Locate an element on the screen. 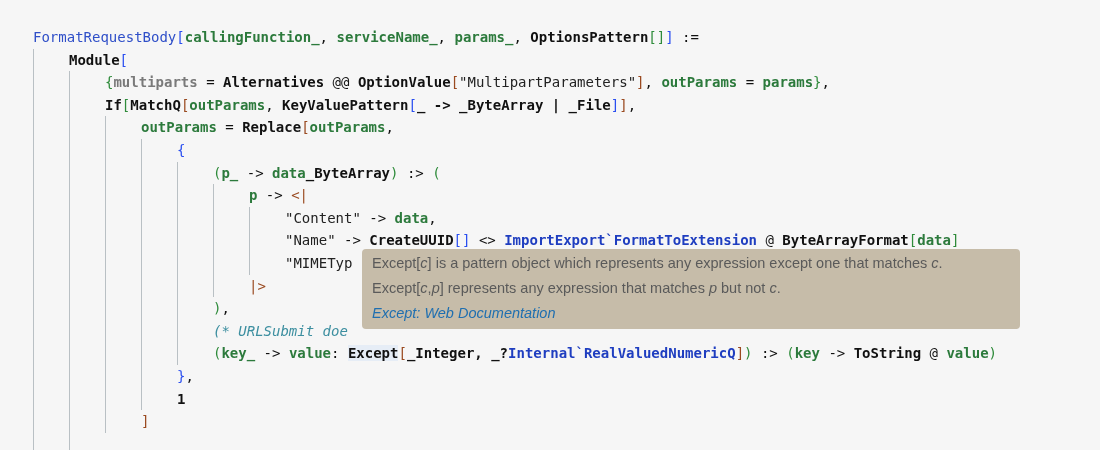 This screenshot has width=1100, height=450. documentation-link: Except: Web Documentation is located at coordinates (691, 313).